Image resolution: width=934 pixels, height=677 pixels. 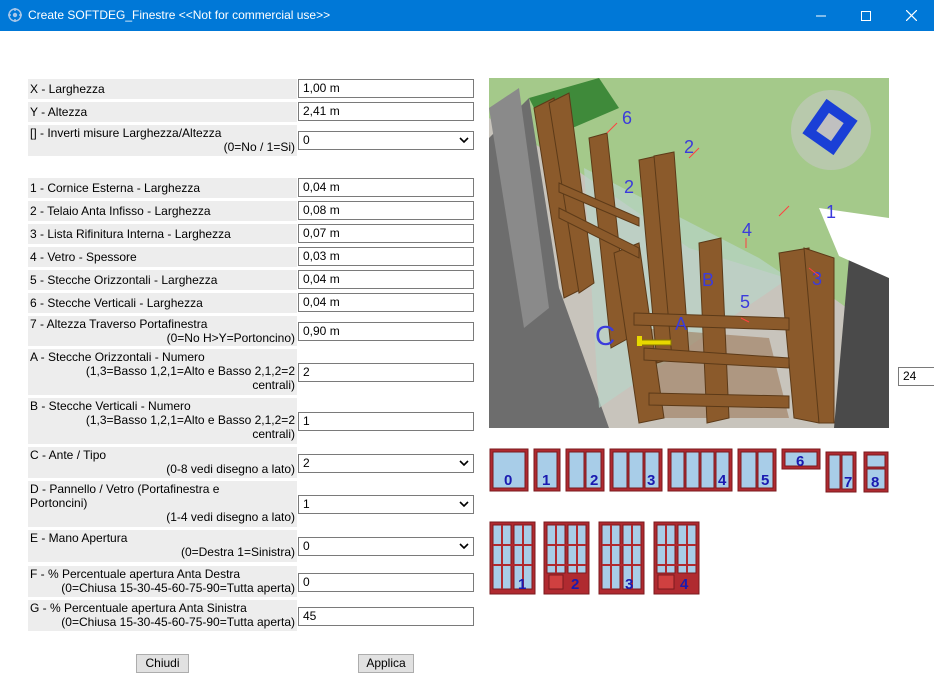 I want to click on label-height: Y - Altezza, so click(x=162, y=112).